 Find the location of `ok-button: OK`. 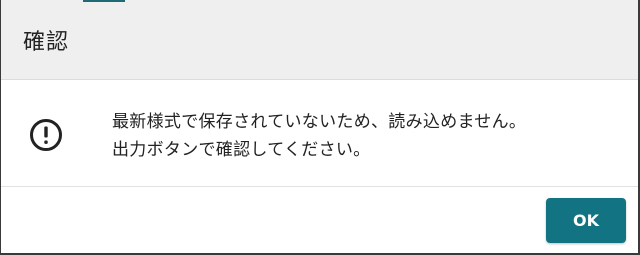

ok-button: OK is located at coordinates (586, 220).